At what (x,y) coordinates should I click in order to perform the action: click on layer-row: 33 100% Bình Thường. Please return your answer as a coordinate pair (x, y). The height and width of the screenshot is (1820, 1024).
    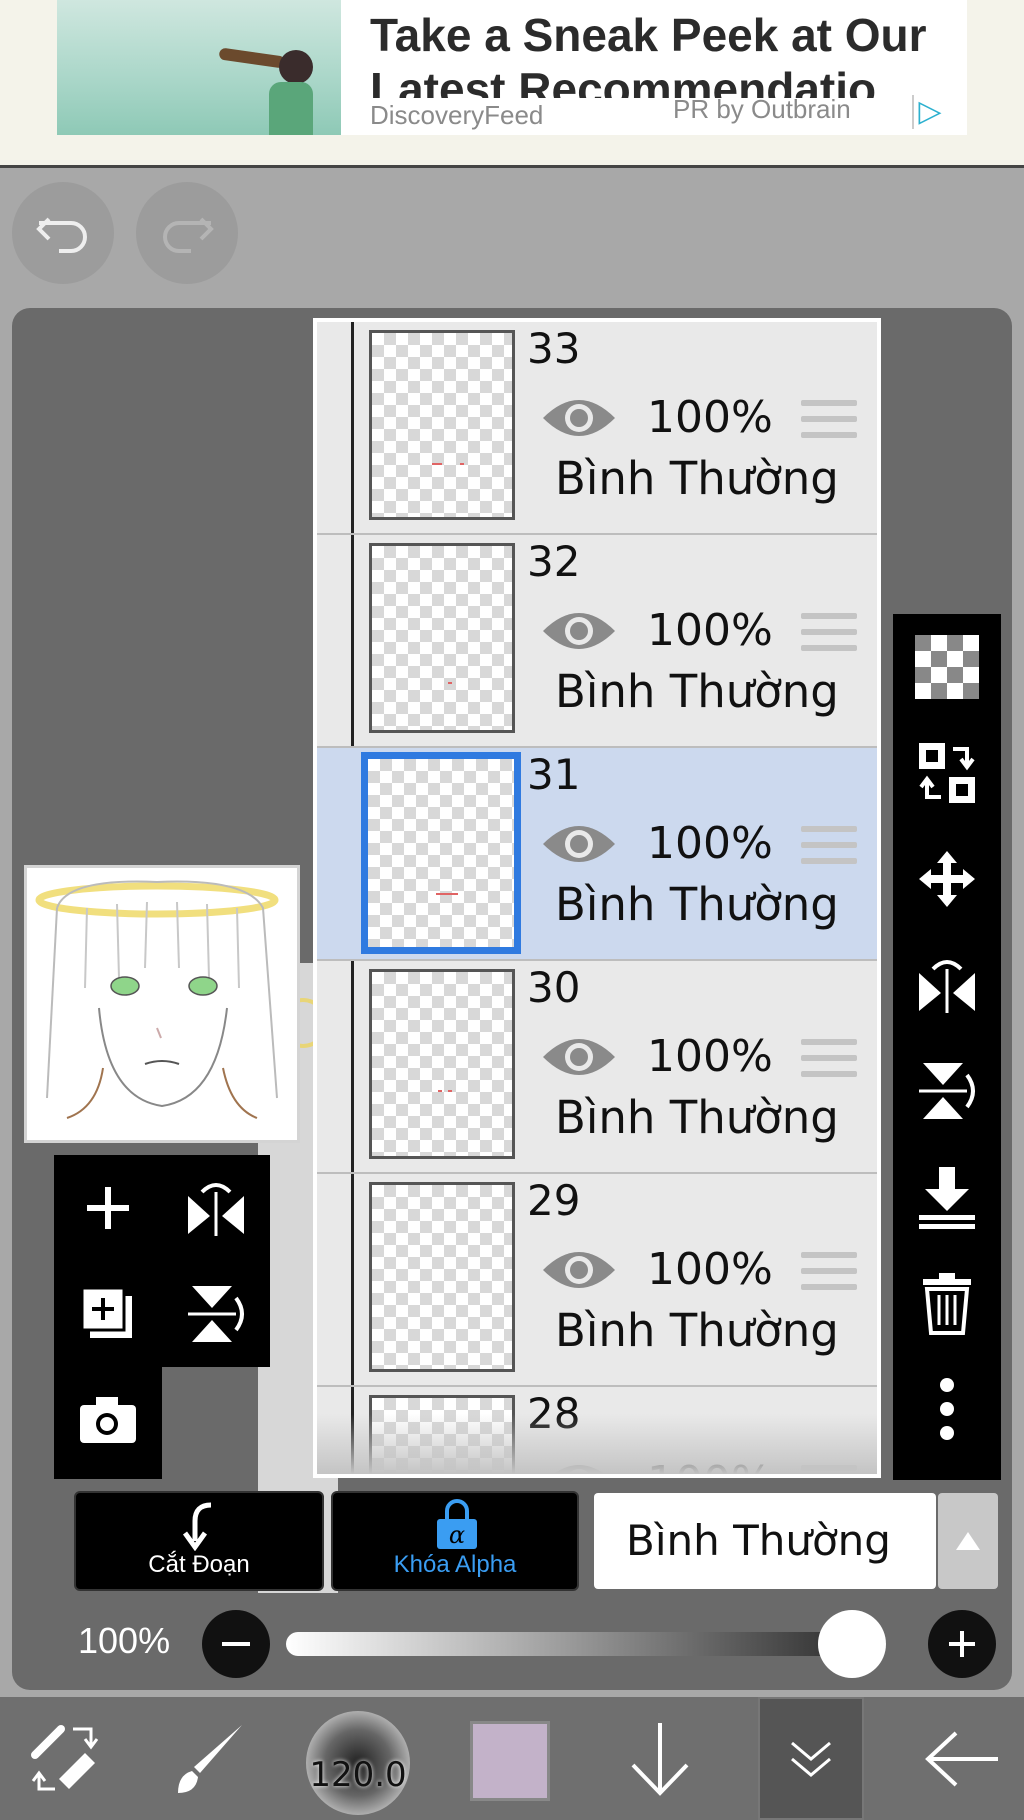
    Looking at the image, I should click on (597, 428).